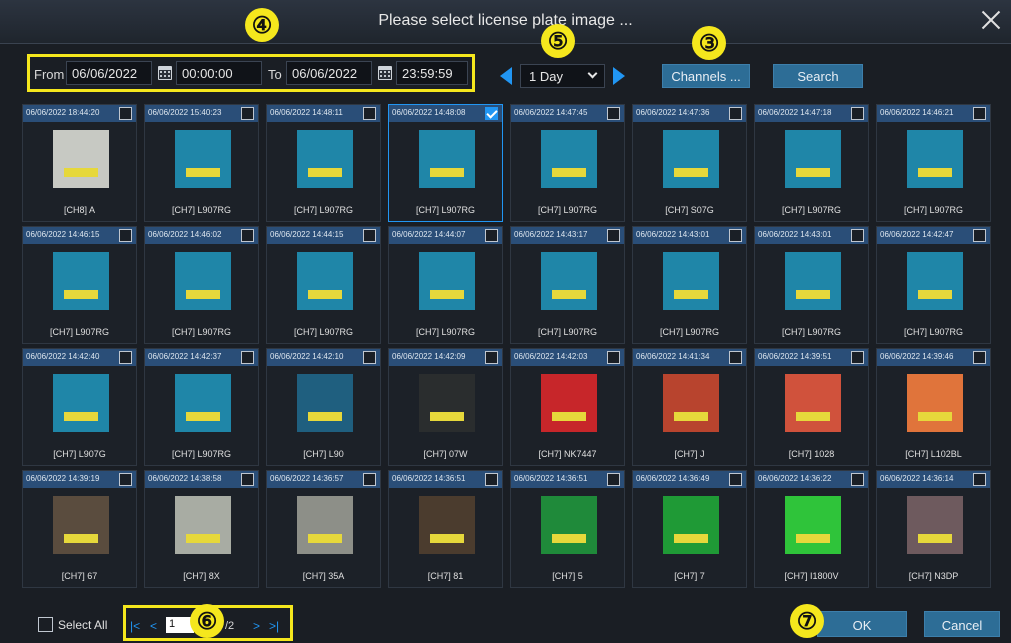 Image resolution: width=1011 pixels, height=643 pixels. Describe the element at coordinates (432, 73) in the screenshot. I see `to-time-field: 23:59:59` at that location.